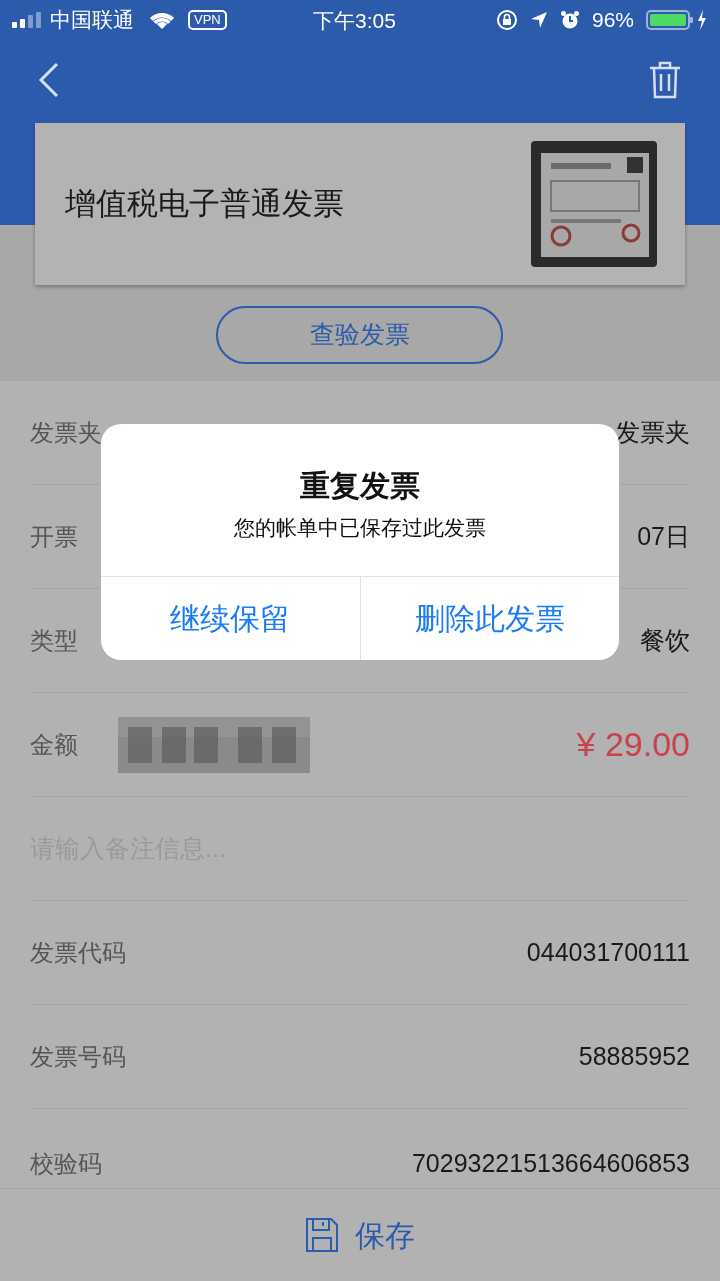  I want to click on signal-icon, so click(28, 20).